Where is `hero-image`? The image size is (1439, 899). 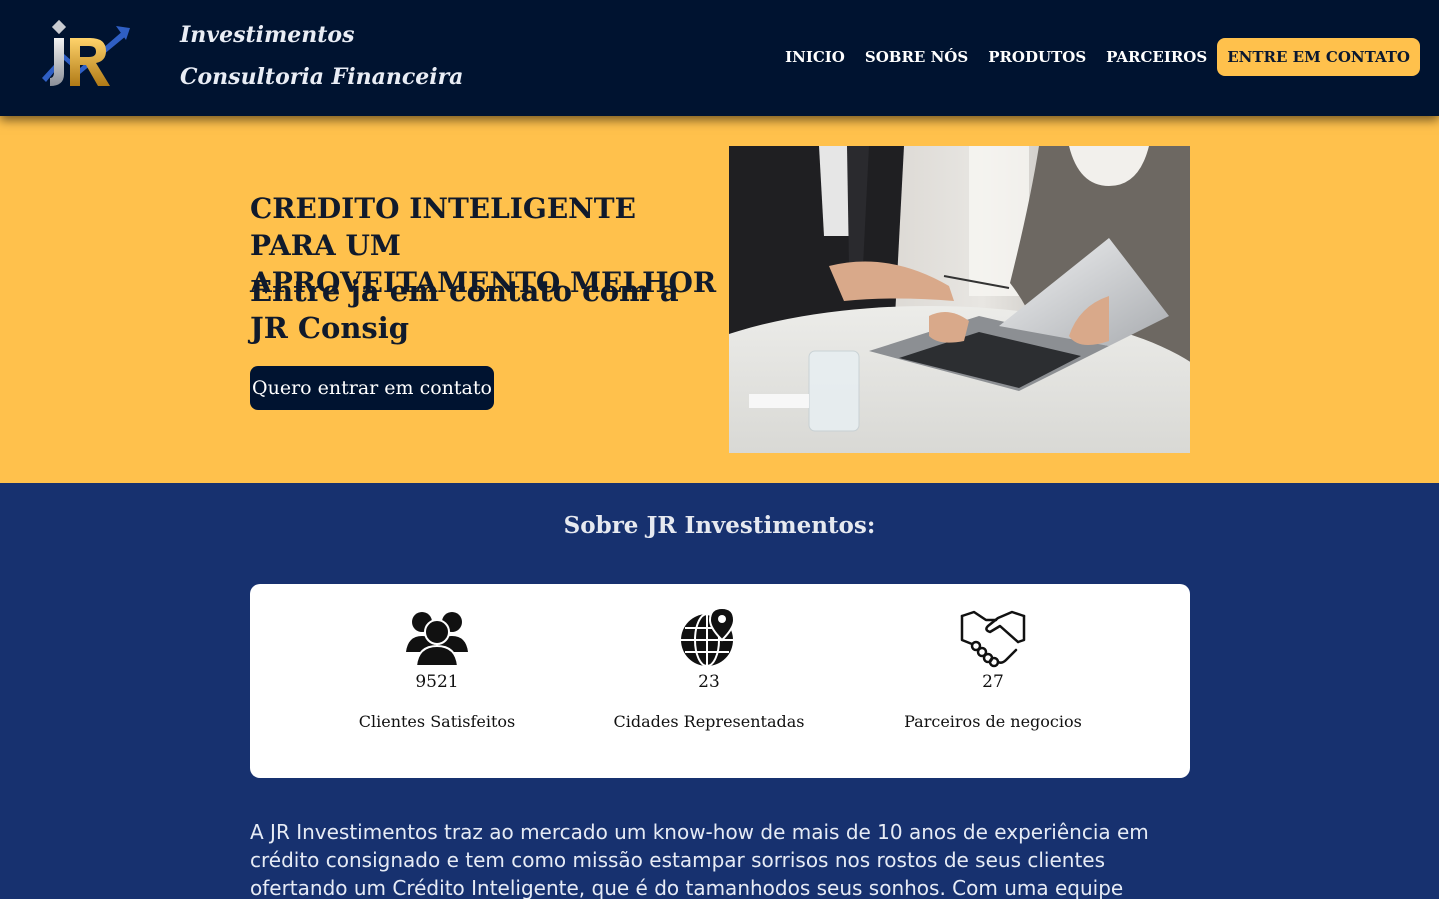
hero-image is located at coordinates (959, 299).